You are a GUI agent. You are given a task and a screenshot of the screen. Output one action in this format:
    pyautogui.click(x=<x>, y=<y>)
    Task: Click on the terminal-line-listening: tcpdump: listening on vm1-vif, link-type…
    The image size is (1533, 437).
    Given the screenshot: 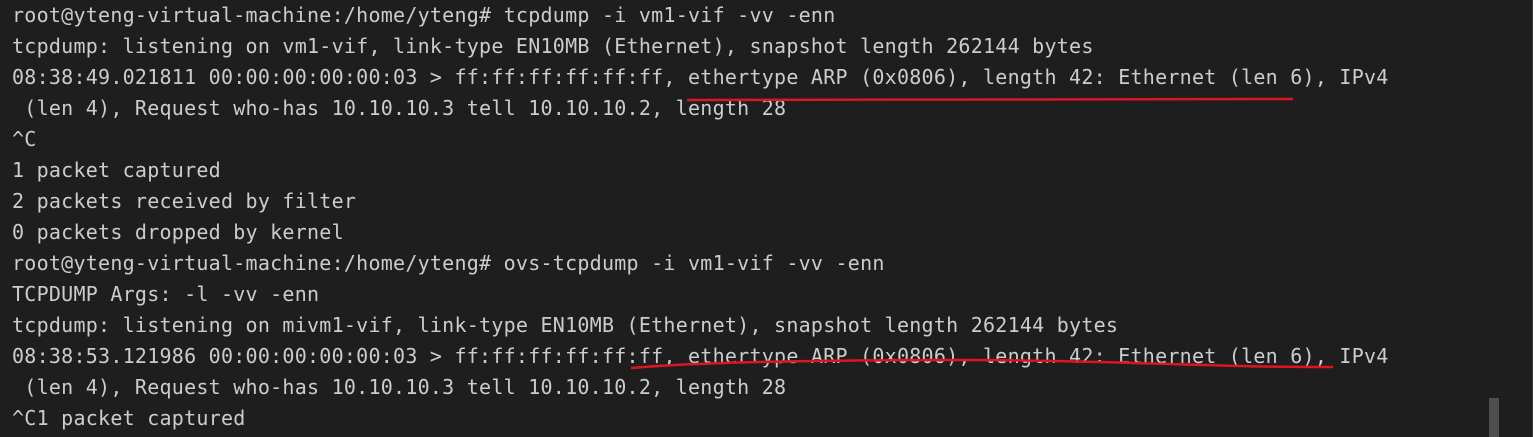 What is the action you would take?
    pyautogui.click(x=553, y=46)
    